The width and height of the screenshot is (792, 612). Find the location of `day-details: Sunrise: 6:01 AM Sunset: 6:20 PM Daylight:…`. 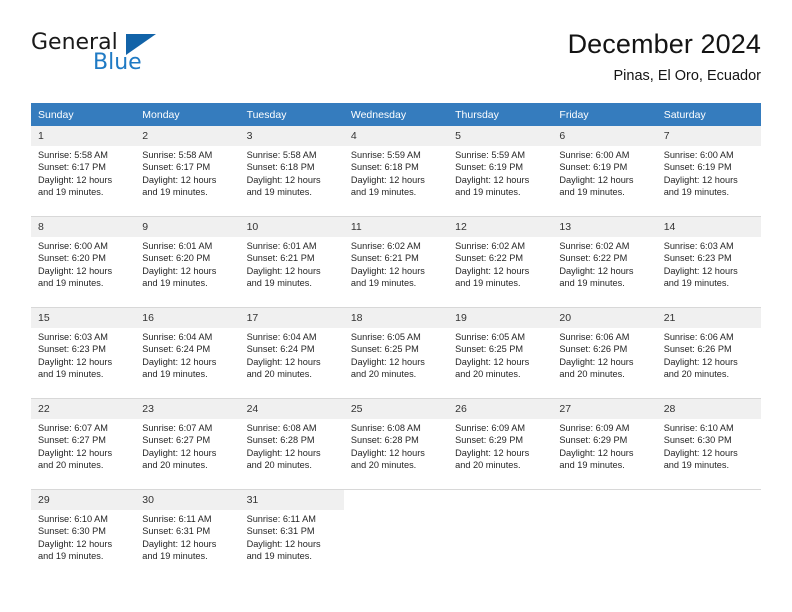

day-details: Sunrise: 6:01 AM Sunset: 6:20 PM Daylight:… is located at coordinates (187, 263).